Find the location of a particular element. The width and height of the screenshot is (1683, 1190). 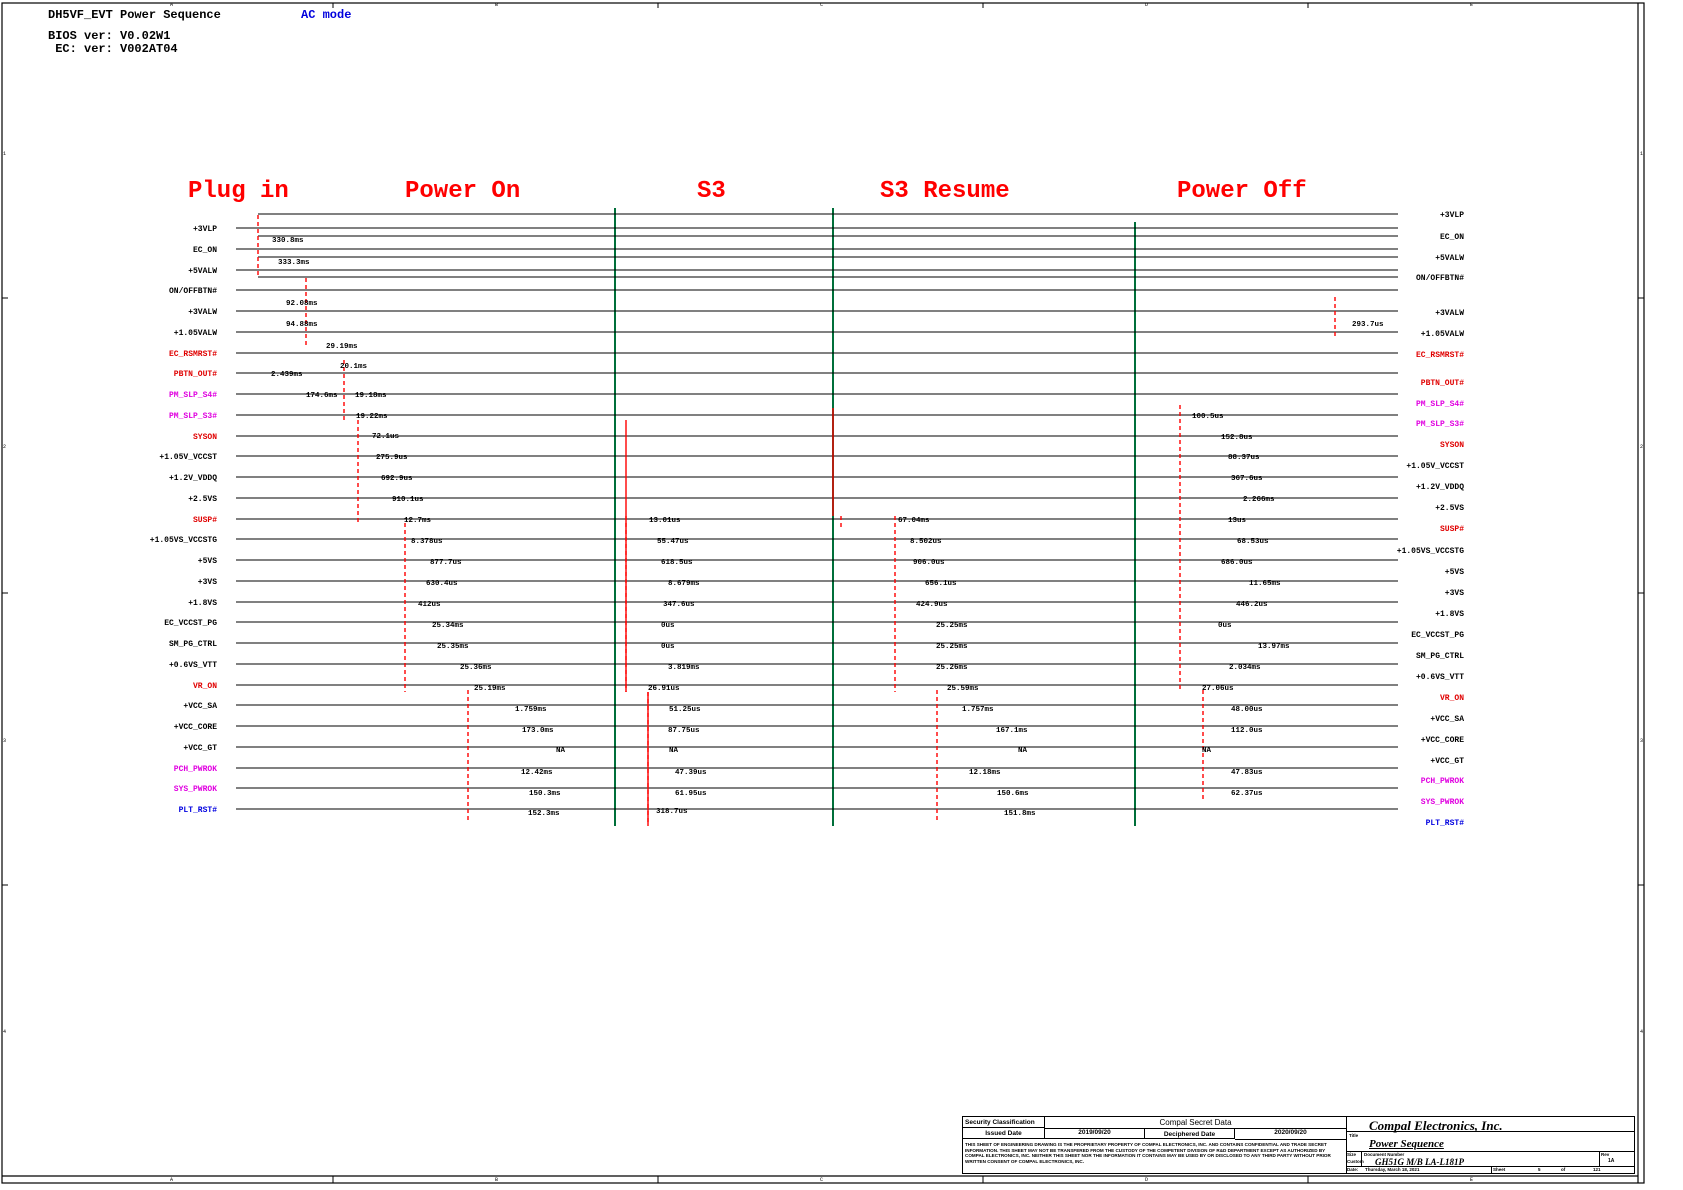

timing-label: 910.1us is located at coordinates (408, 500).